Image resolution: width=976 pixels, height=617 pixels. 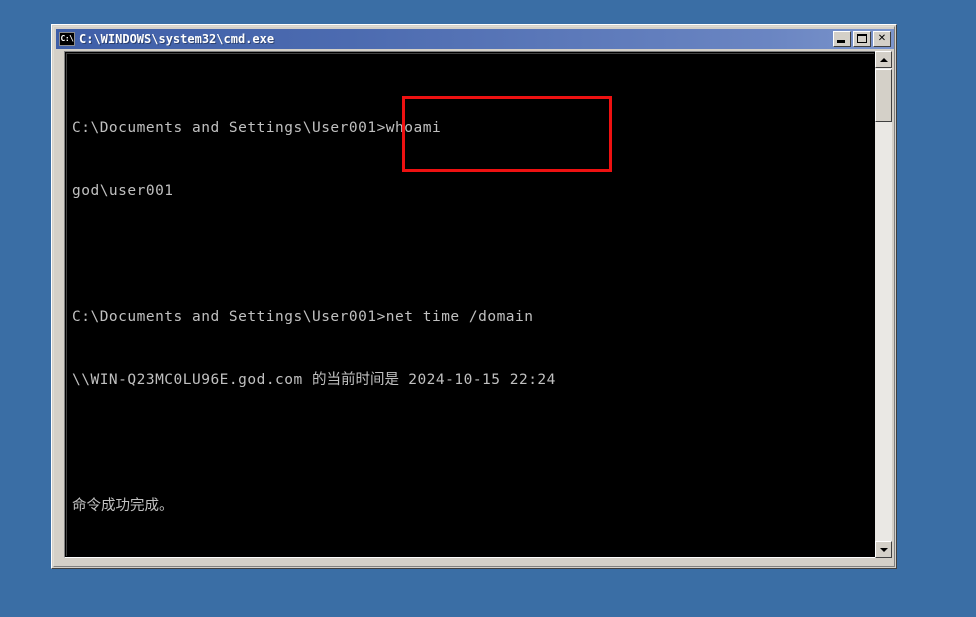 What do you see at coordinates (469, 506) in the screenshot?
I see `terminal-line-success: 命令成功完成。` at bounding box center [469, 506].